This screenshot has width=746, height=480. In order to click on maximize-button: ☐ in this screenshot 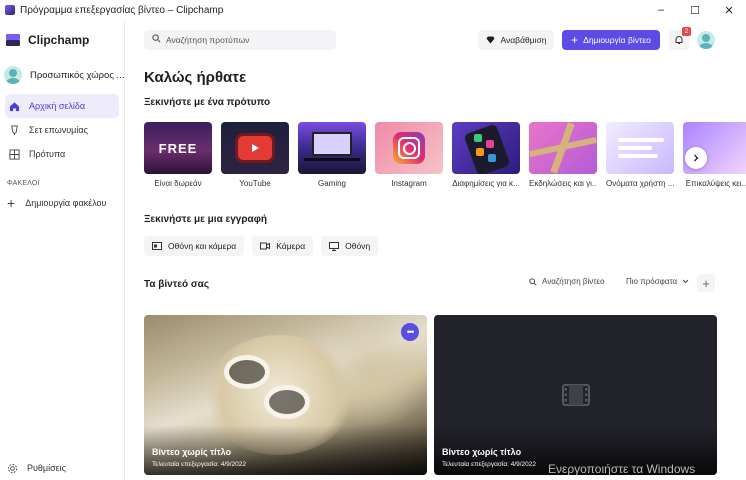, I will do `click(695, 10)`.